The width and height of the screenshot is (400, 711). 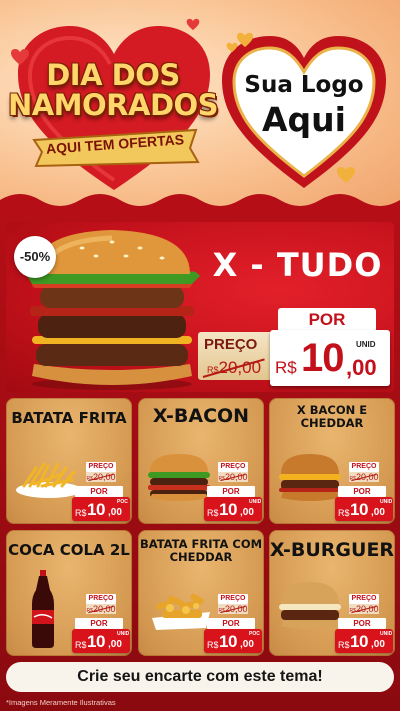 What do you see at coordinates (200, 203) in the screenshot?
I see `wave-divider` at bounding box center [200, 203].